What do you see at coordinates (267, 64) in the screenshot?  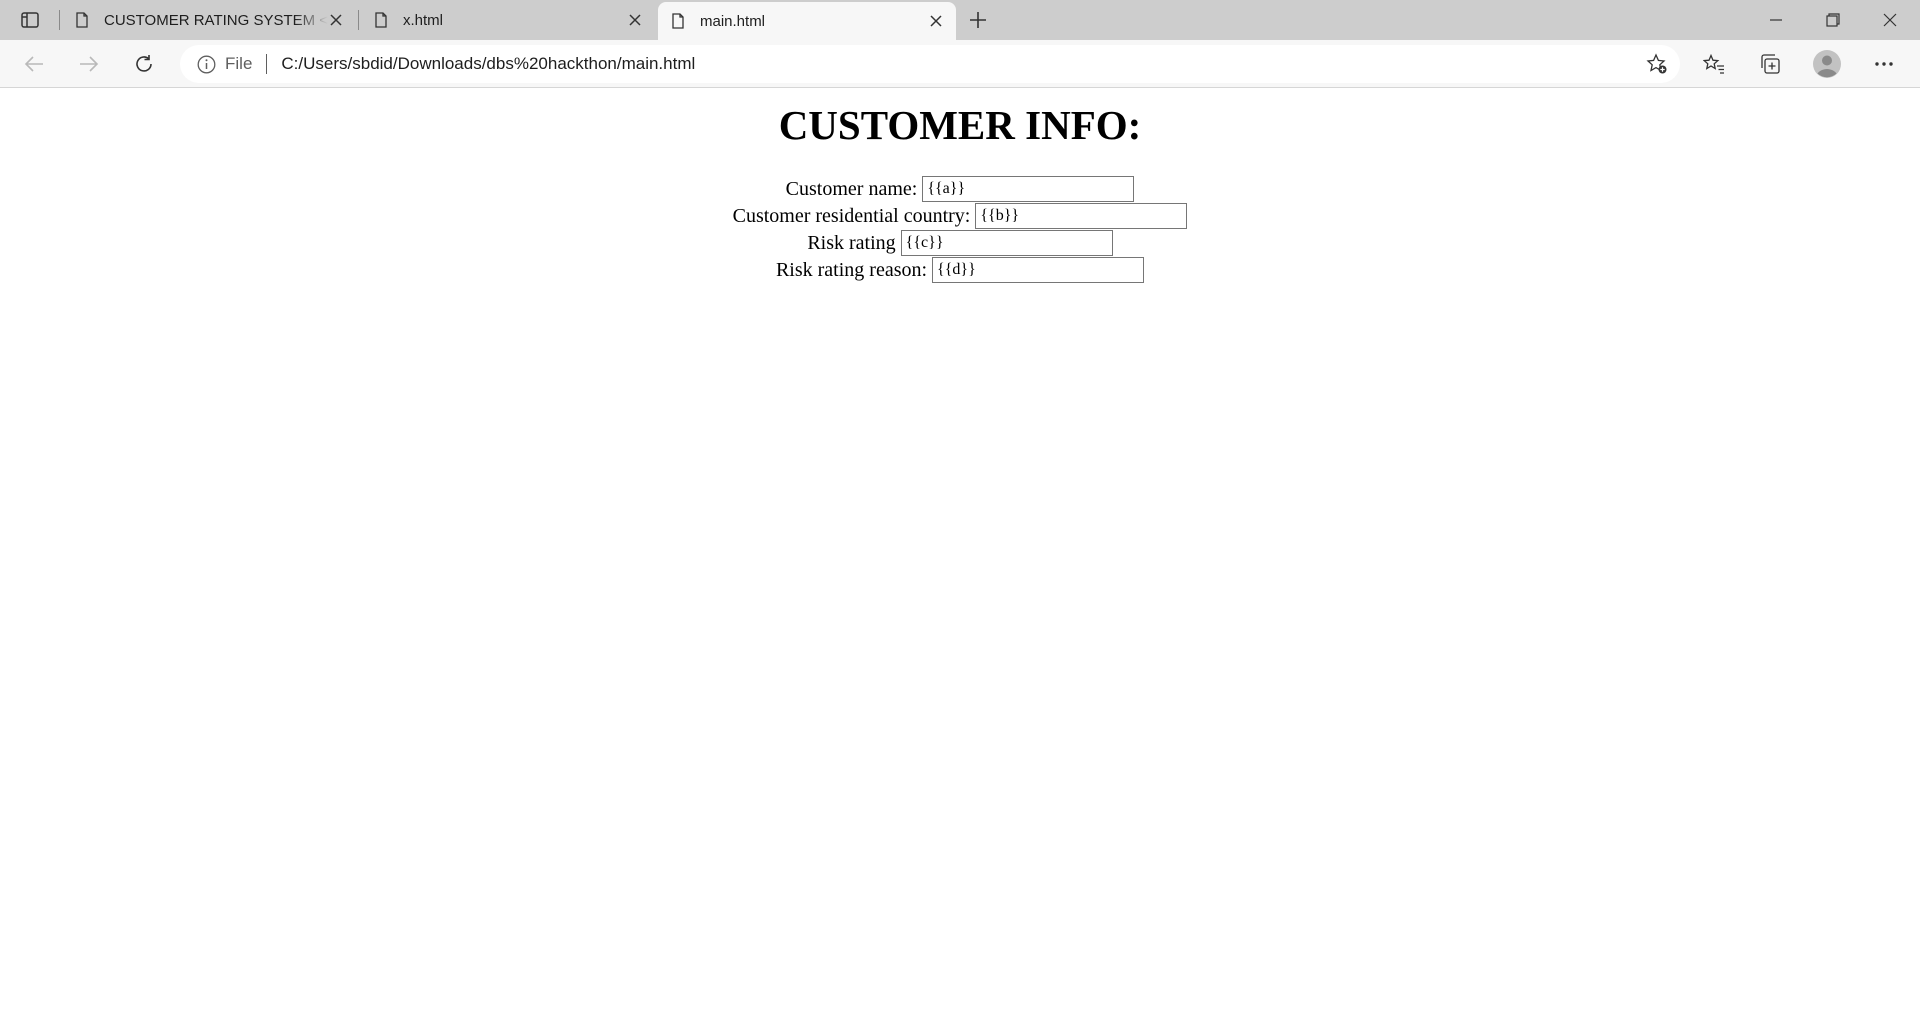 I see `address-divider` at bounding box center [267, 64].